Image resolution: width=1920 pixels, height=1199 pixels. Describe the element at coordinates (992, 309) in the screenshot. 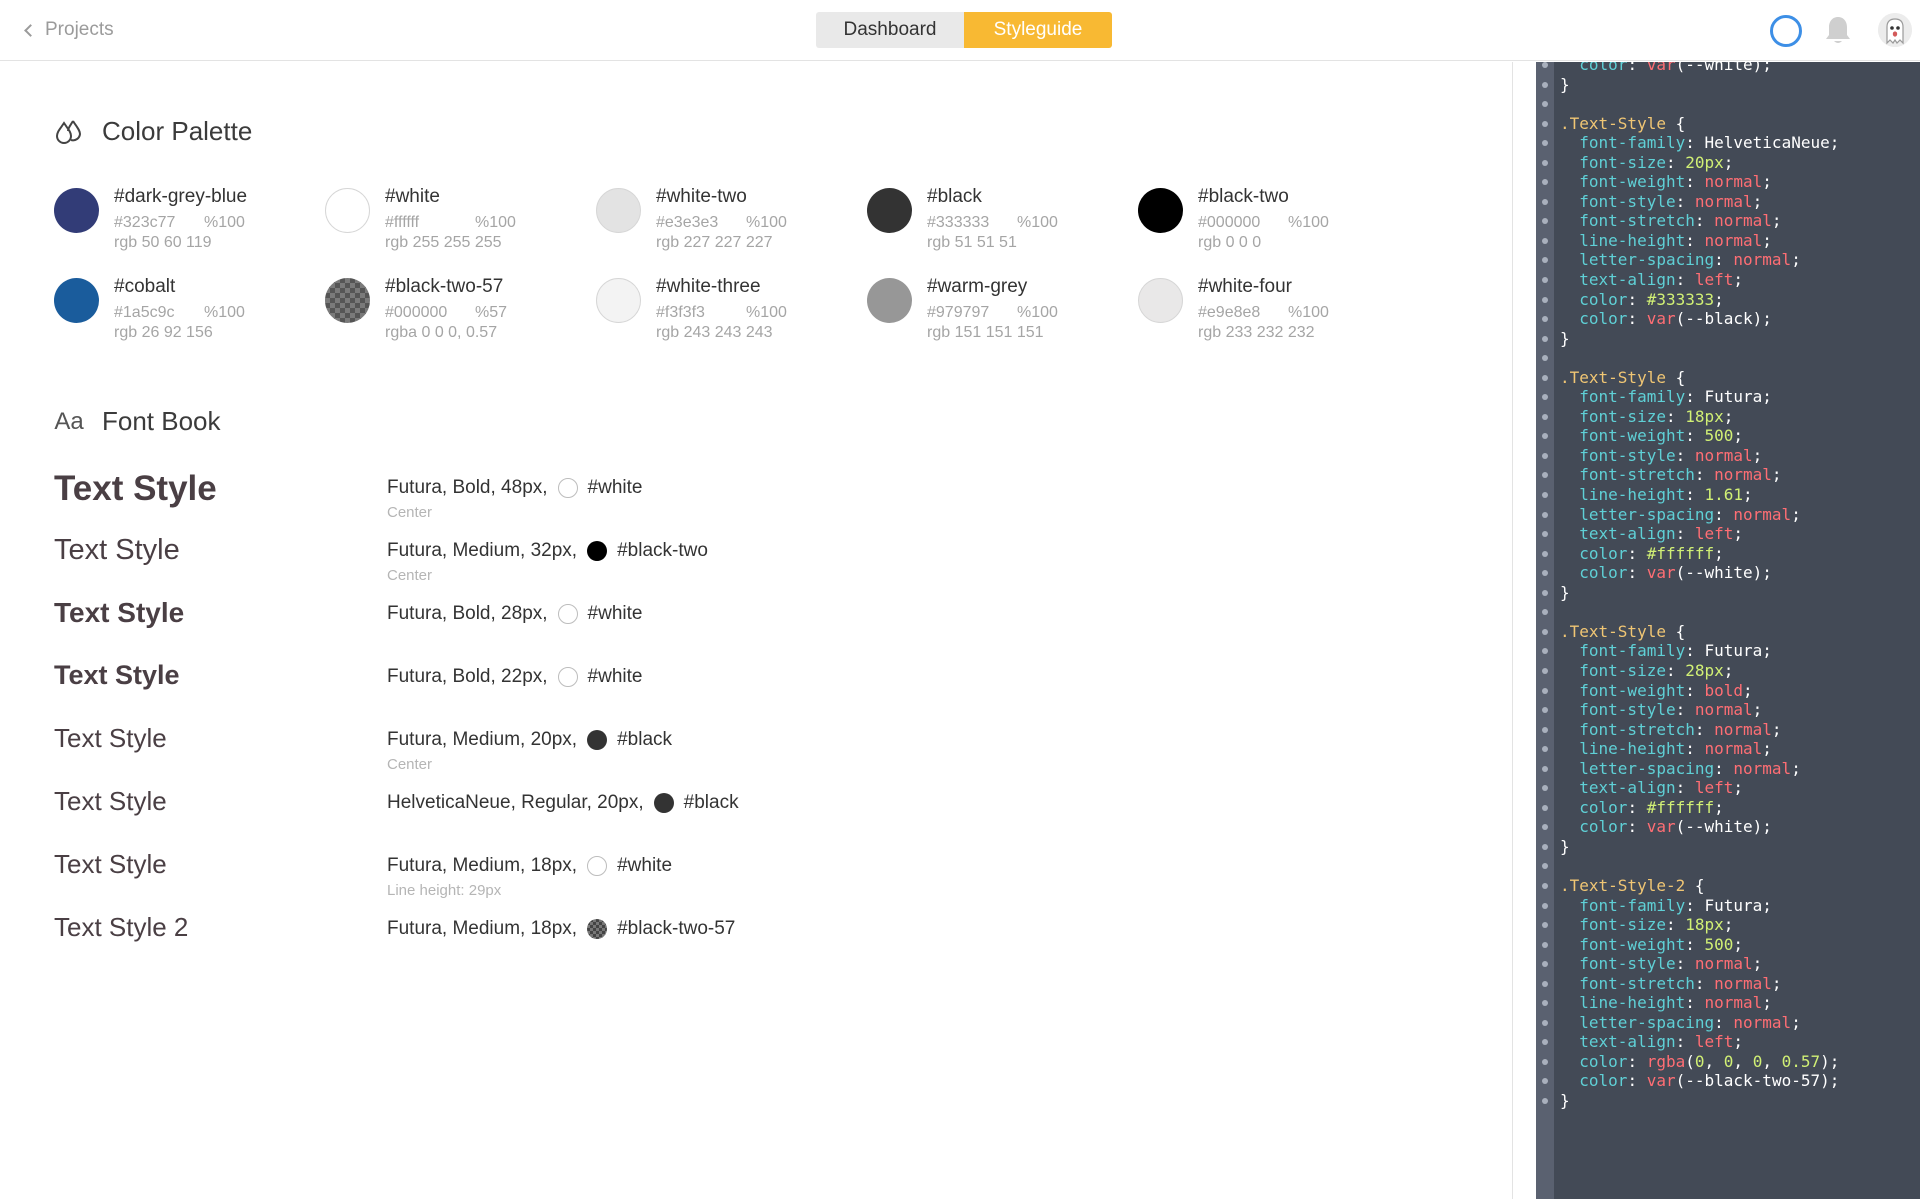

I see `color-swatch: #warm-grey #979797 %100 rgb 151 151 151` at that location.